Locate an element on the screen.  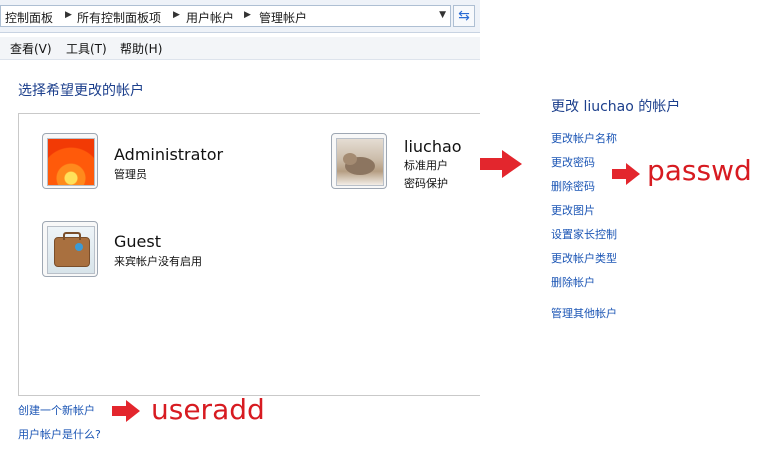
page-title: 选择希望更改的帐户 is located at coordinates (81, 91).